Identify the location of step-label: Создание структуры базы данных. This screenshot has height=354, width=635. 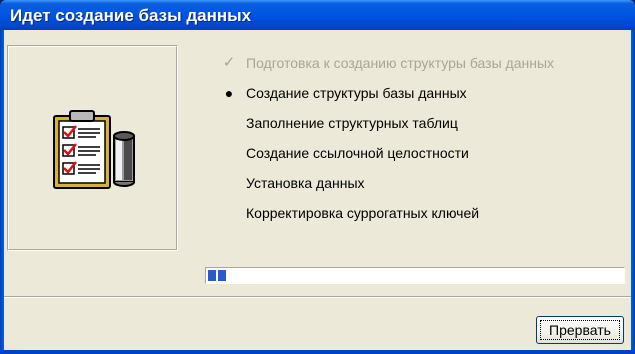
(356, 93).